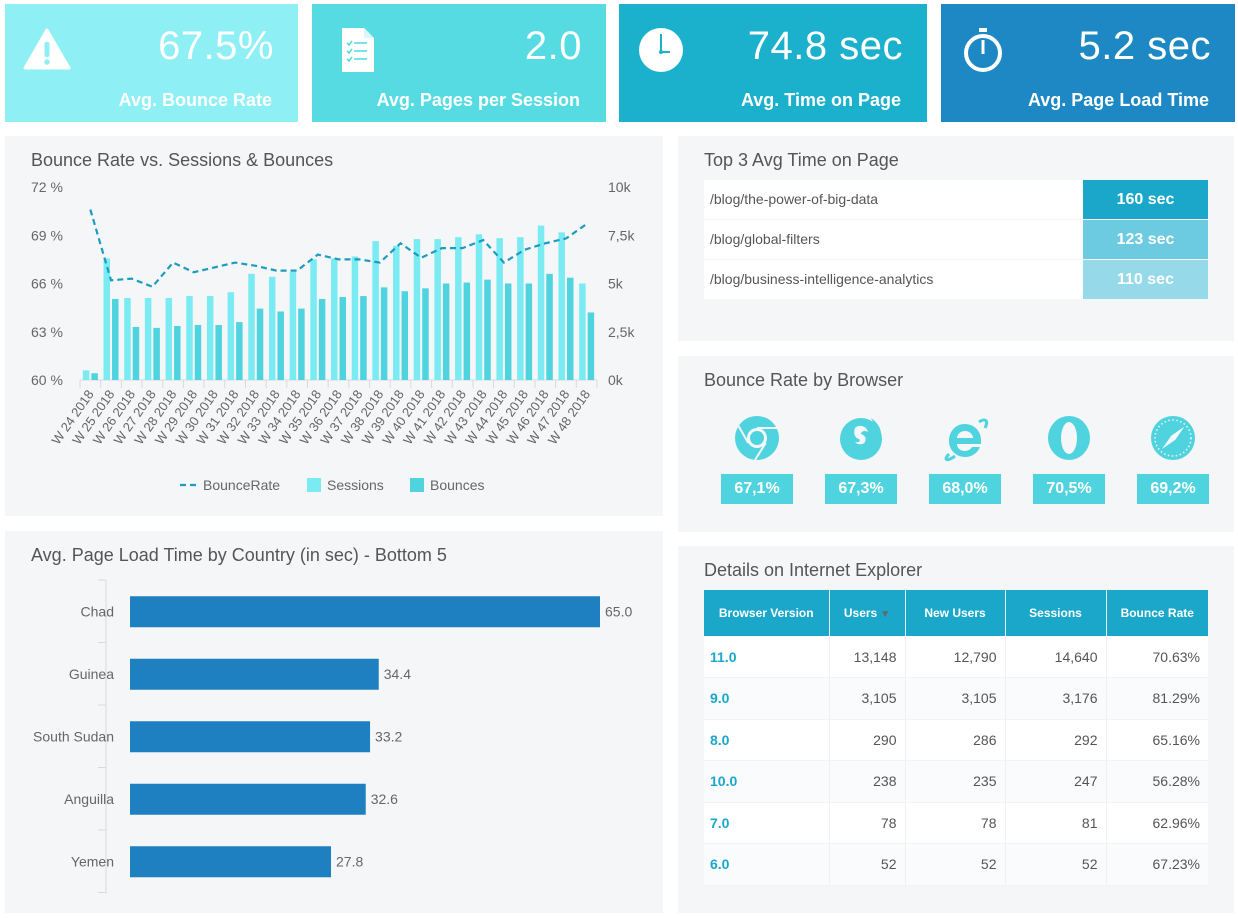 The image size is (1238, 918). Describe the element at coordinates (767, 740) in the screenshot. I see `cell-browser-version: 8.0` at that location.